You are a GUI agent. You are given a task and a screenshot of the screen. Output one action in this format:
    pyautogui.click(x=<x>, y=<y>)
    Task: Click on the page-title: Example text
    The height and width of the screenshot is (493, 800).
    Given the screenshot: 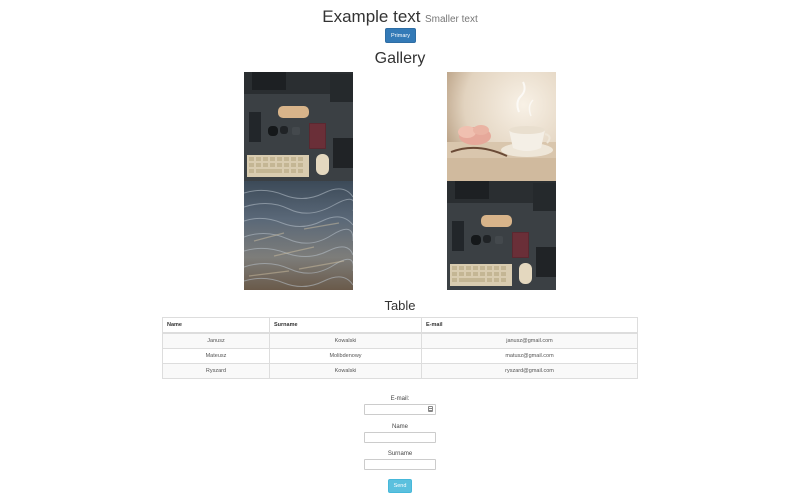 What is the action you would take?
    pyautogui.click(x=371, y=16)
    